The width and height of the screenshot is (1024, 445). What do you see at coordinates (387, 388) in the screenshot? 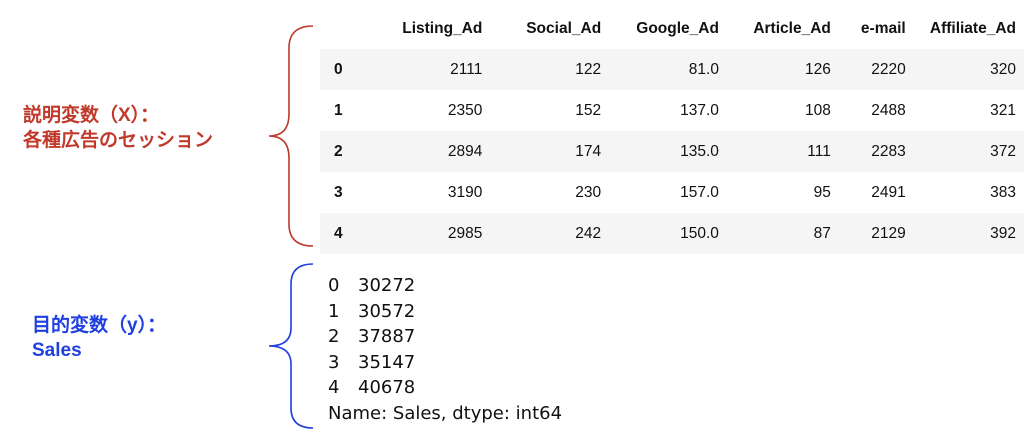
I see `series-value: 40678` at bounding box center [387, 388].